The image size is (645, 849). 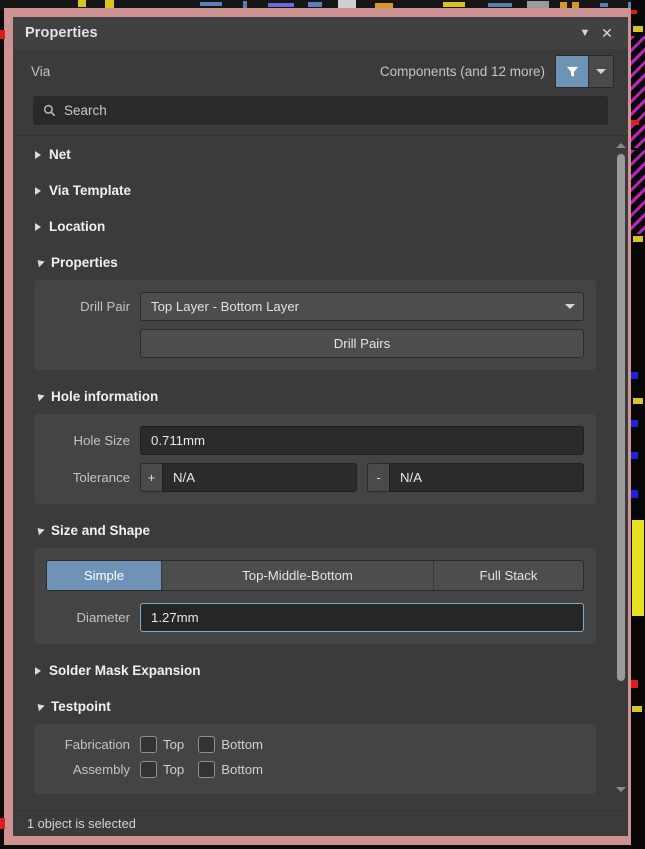 What do you see at coordinates (313, 262) in the screenshot?
I see `section-header-properties: Properties` at bounding box center [313, 262].